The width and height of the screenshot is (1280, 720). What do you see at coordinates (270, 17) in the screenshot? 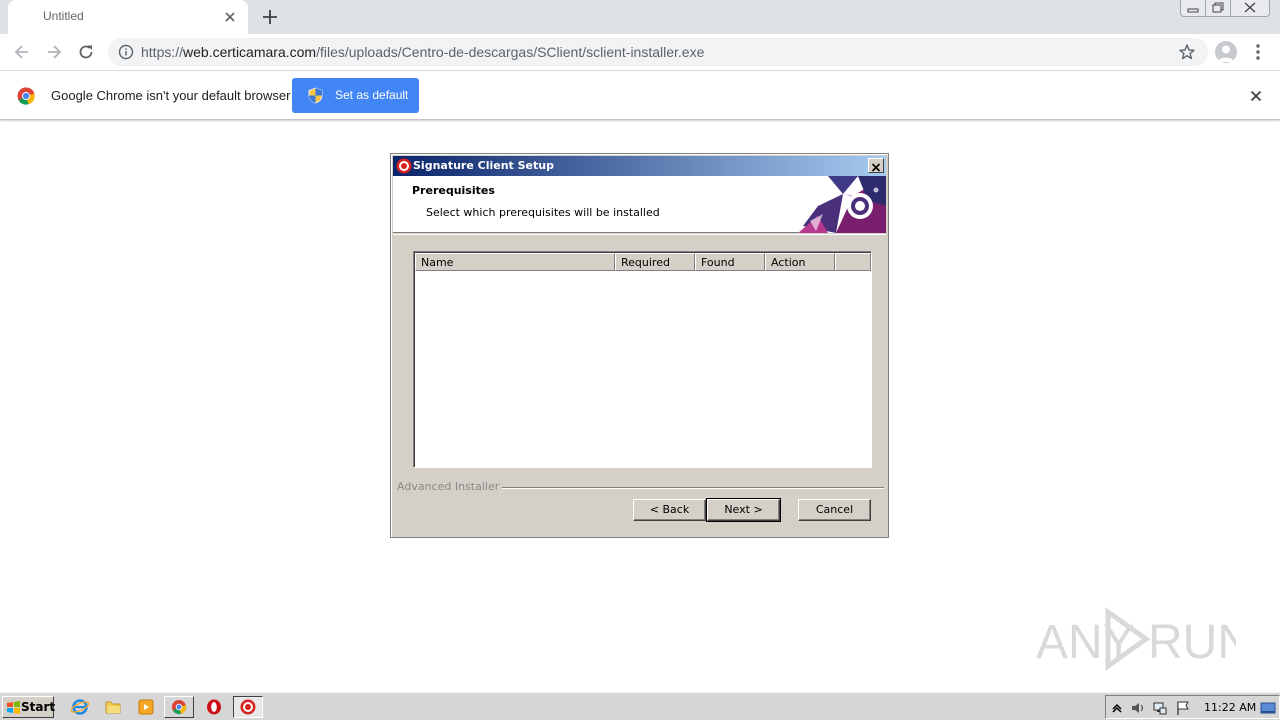
I see `new-tab-icon` at bounding box center [270, 17].